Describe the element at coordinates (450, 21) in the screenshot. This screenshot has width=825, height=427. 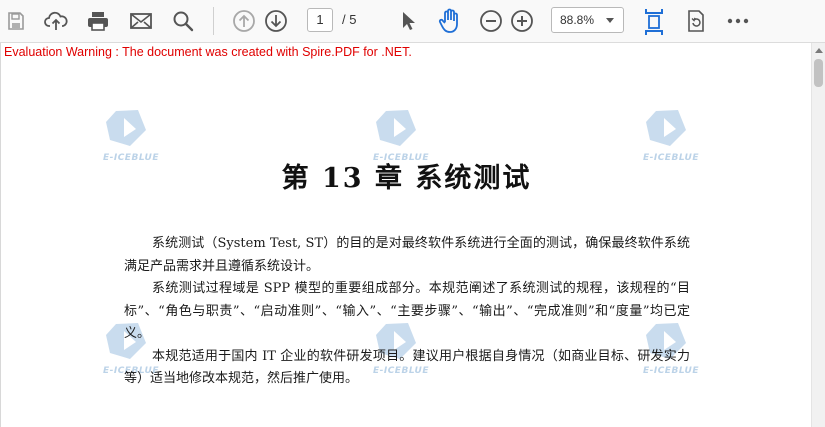
I see `hand-tool-icon` at that location.